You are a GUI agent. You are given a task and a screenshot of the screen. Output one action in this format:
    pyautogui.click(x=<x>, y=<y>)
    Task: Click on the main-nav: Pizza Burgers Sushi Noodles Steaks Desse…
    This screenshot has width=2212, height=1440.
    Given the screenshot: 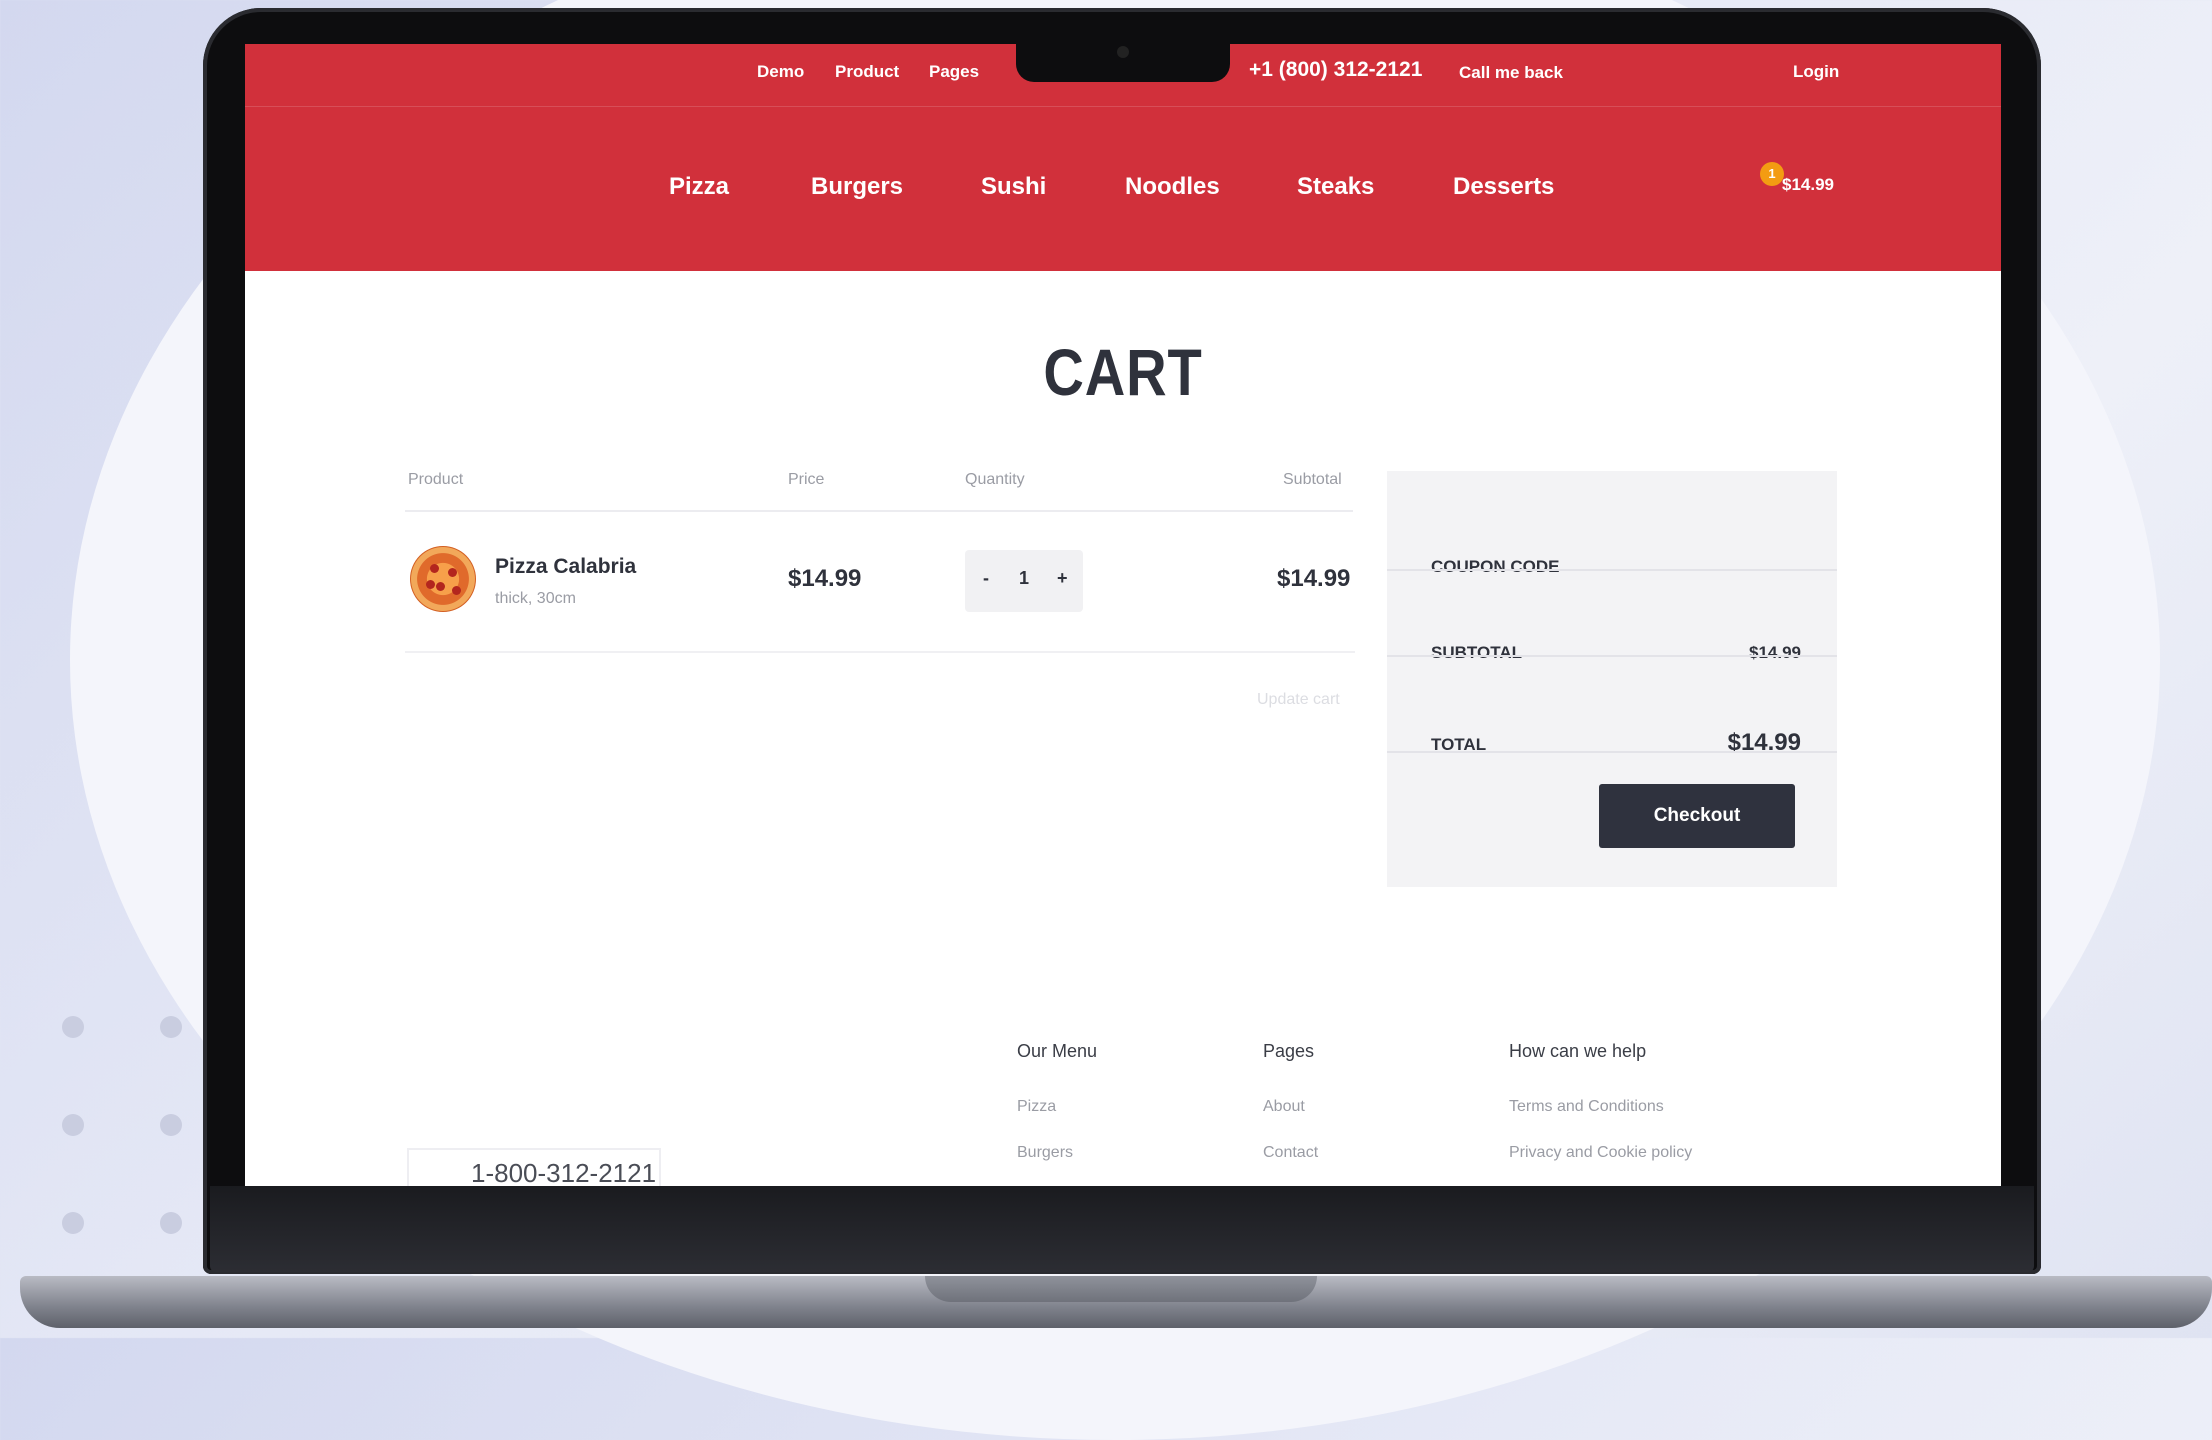 What is the action you would take?
    pyautogui.click(x=1123, y=189)
    